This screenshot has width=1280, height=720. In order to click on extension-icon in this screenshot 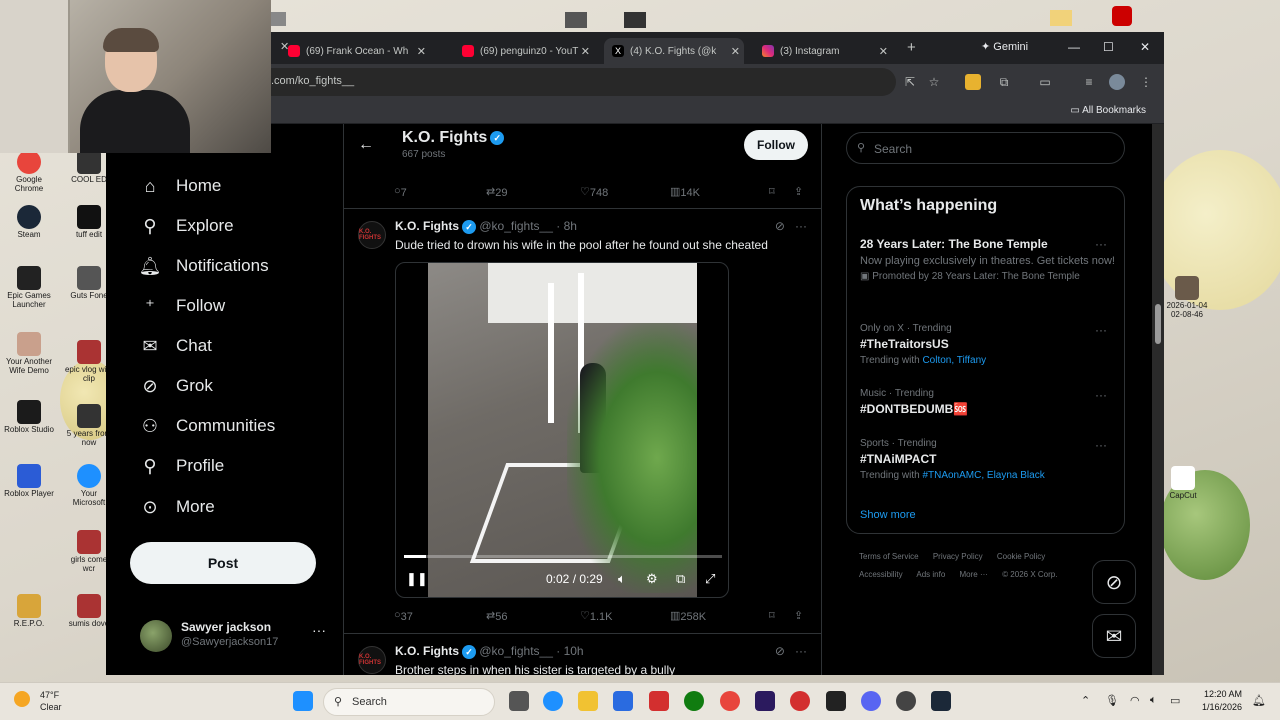, I will do `click(973, 82)`.